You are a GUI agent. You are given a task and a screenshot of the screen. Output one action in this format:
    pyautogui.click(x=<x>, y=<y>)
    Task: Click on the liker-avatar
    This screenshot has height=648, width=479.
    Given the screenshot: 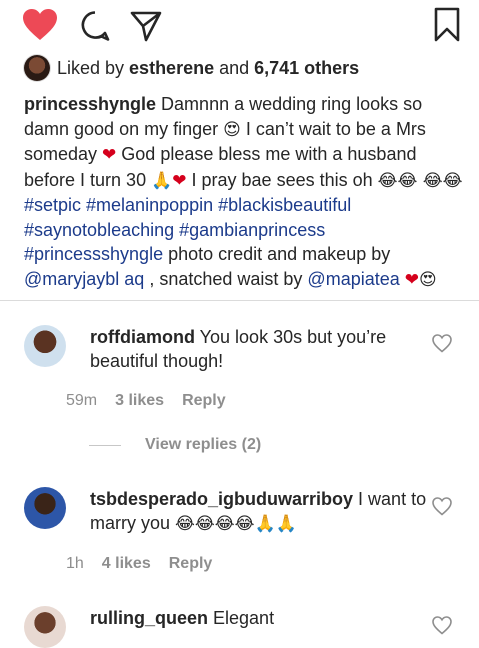 What is the action you would take?
    pyautogui.click(x=37, y=68)
    